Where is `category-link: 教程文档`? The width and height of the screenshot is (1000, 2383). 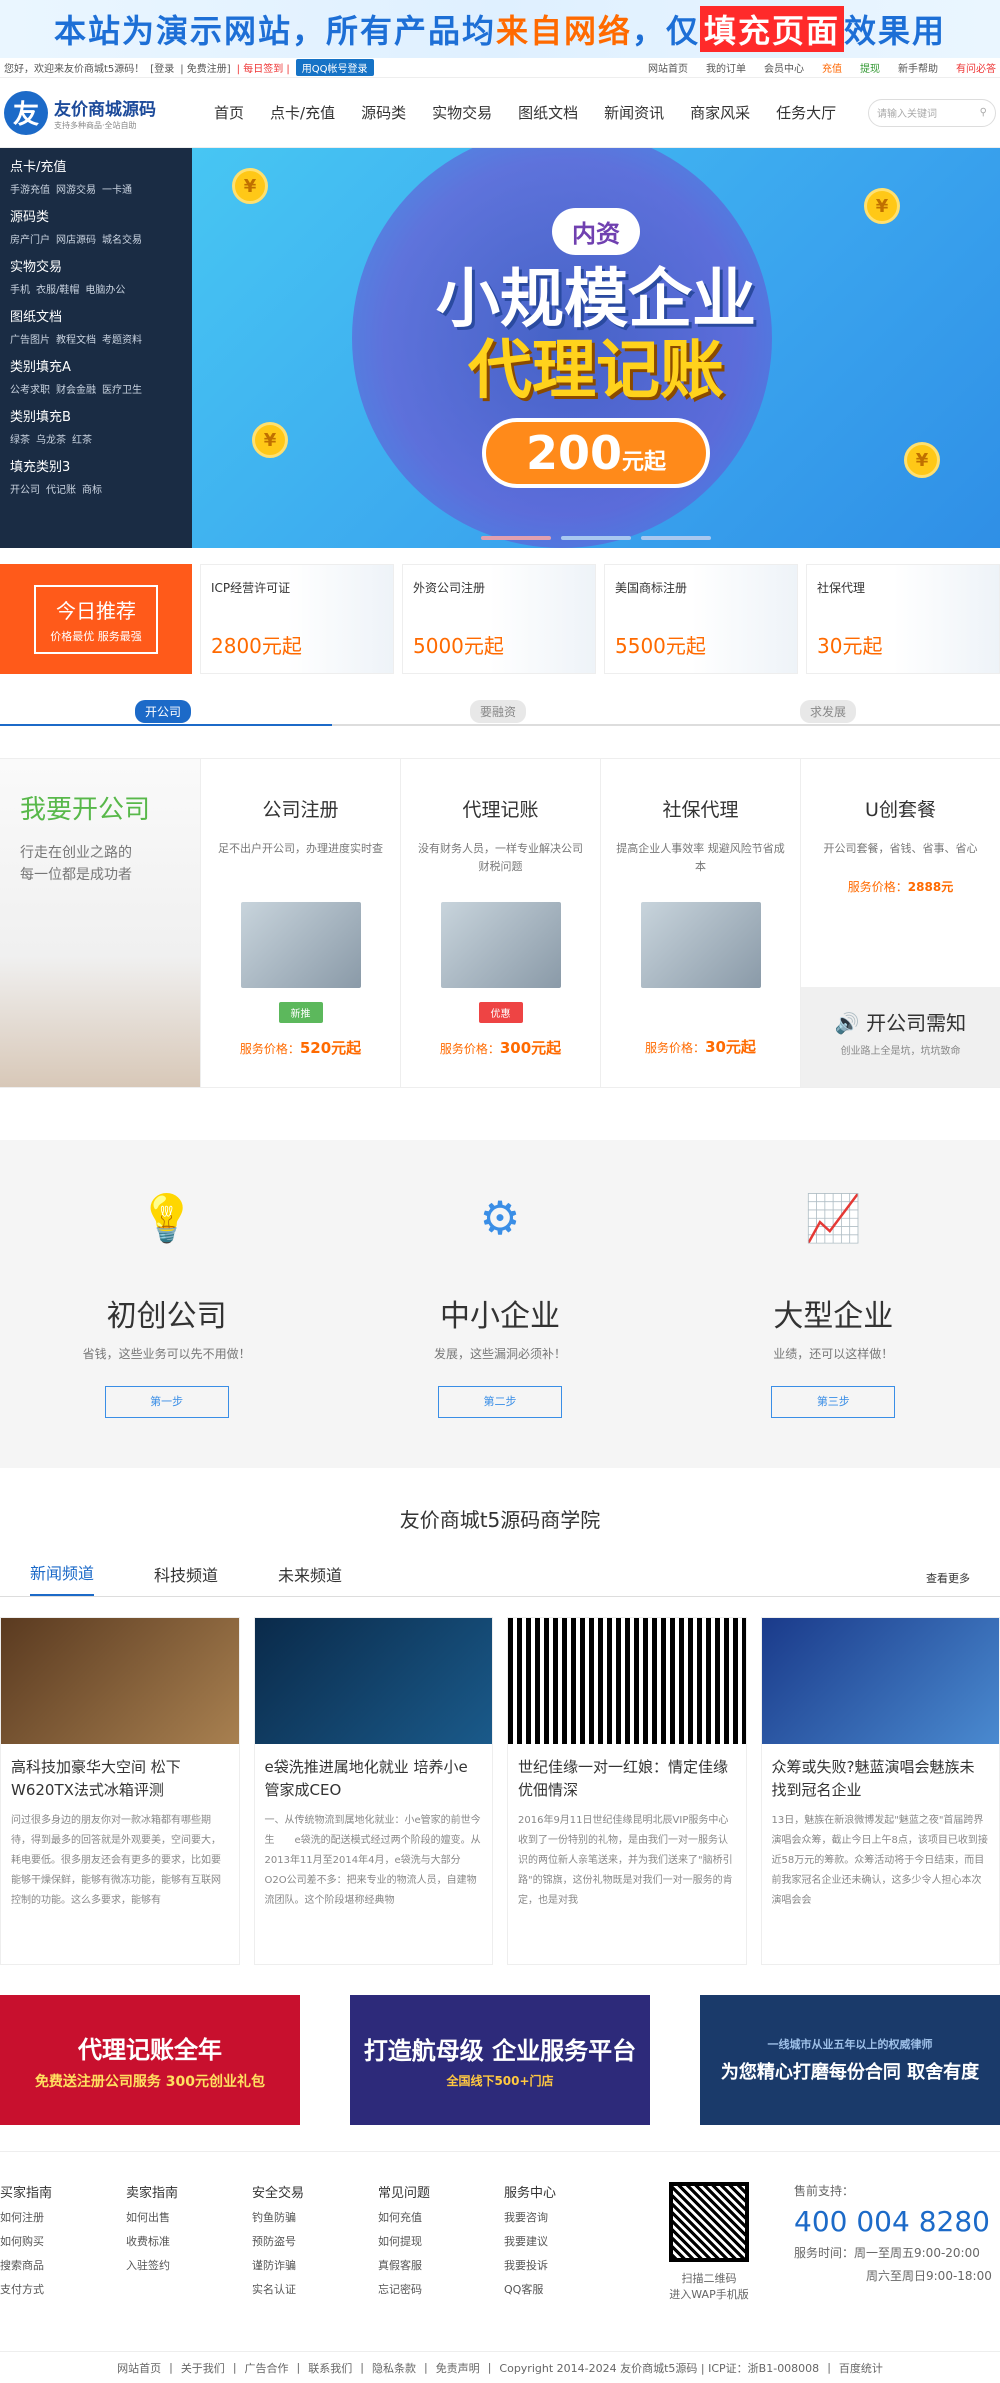 category-link: 教程文档 is located at coordinates (76, 338).